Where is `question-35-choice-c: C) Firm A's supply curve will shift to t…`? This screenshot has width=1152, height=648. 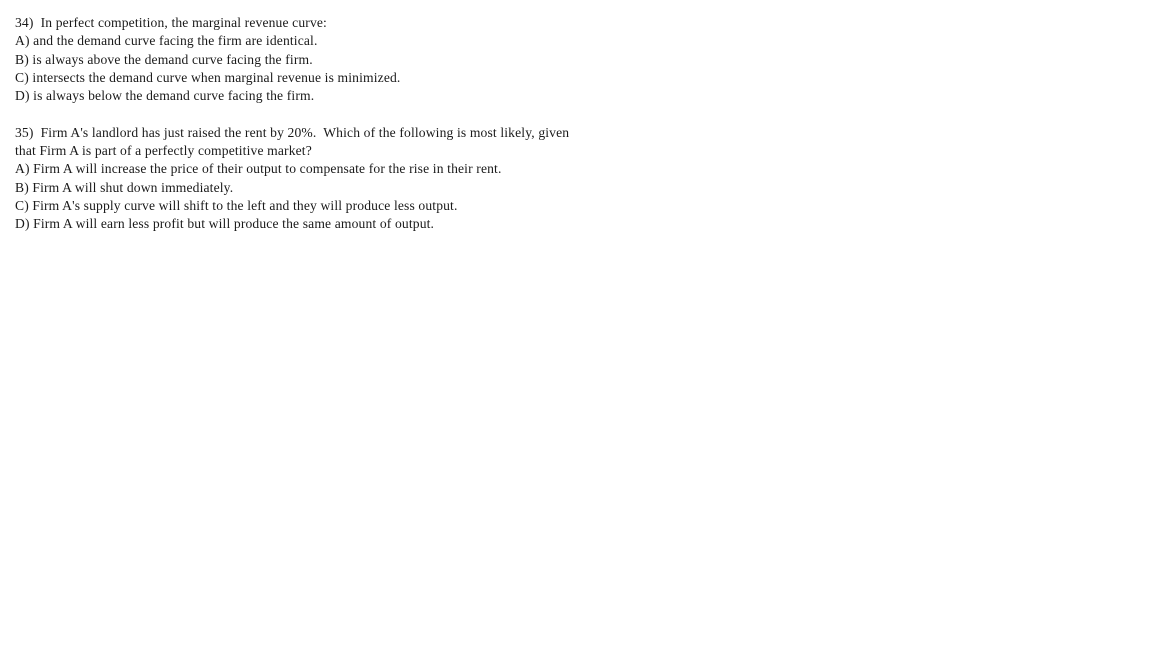
question-35-choice-c: C) Firm A's supply curve will shift to t… is located at coordinates (236, 205).